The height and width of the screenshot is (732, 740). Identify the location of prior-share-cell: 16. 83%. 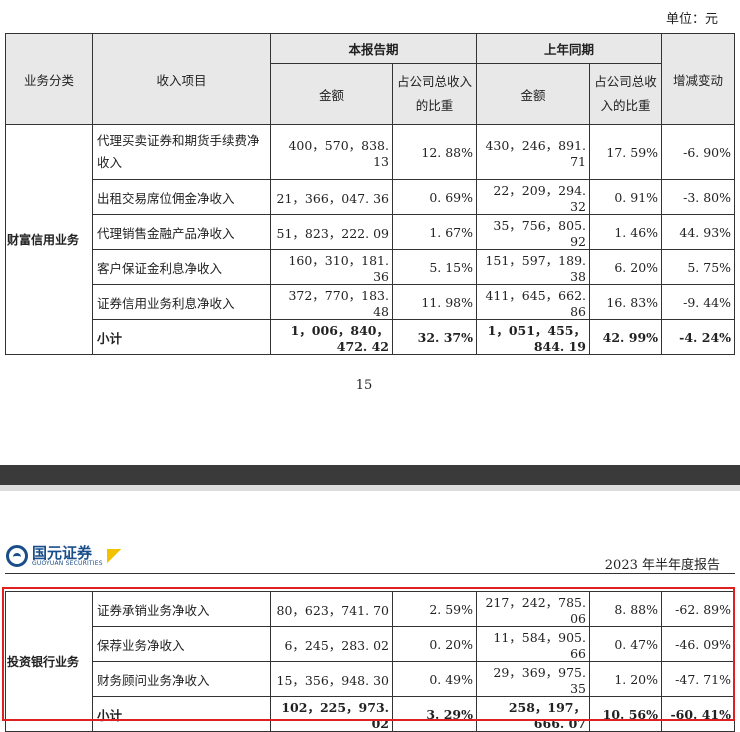
(626, 302).